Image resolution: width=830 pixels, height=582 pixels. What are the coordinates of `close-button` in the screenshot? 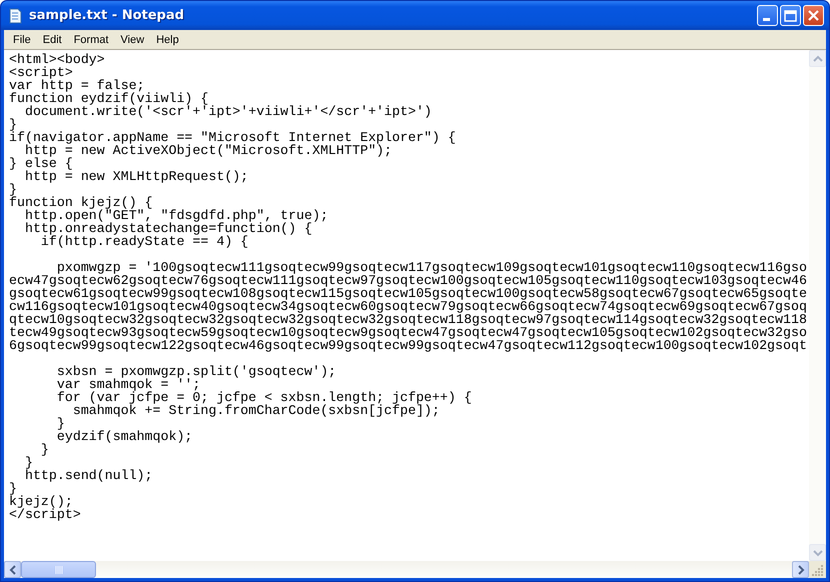 It's located at (813, 15).